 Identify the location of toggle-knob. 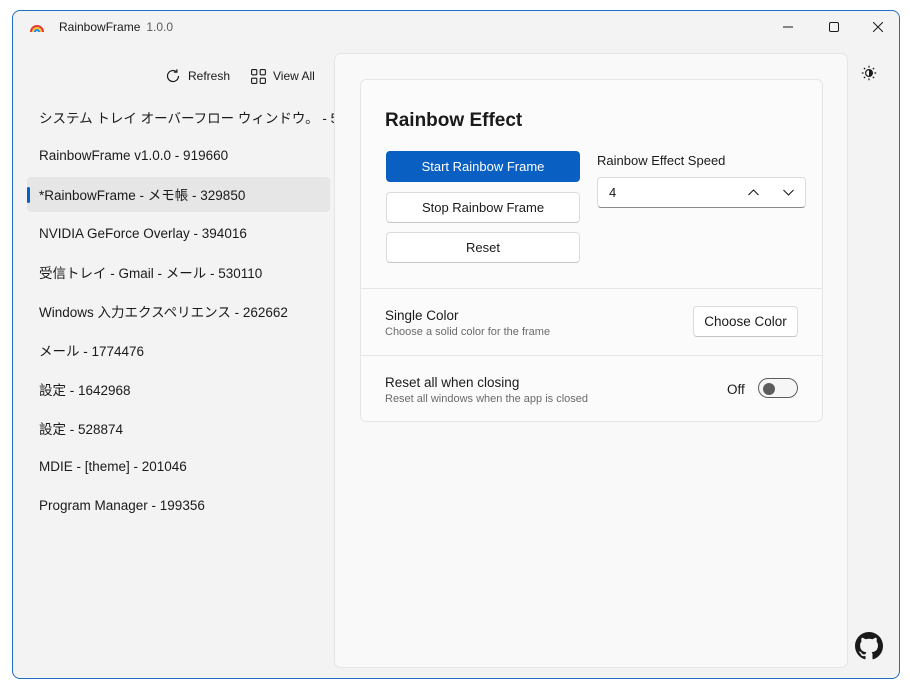
(769, 389).